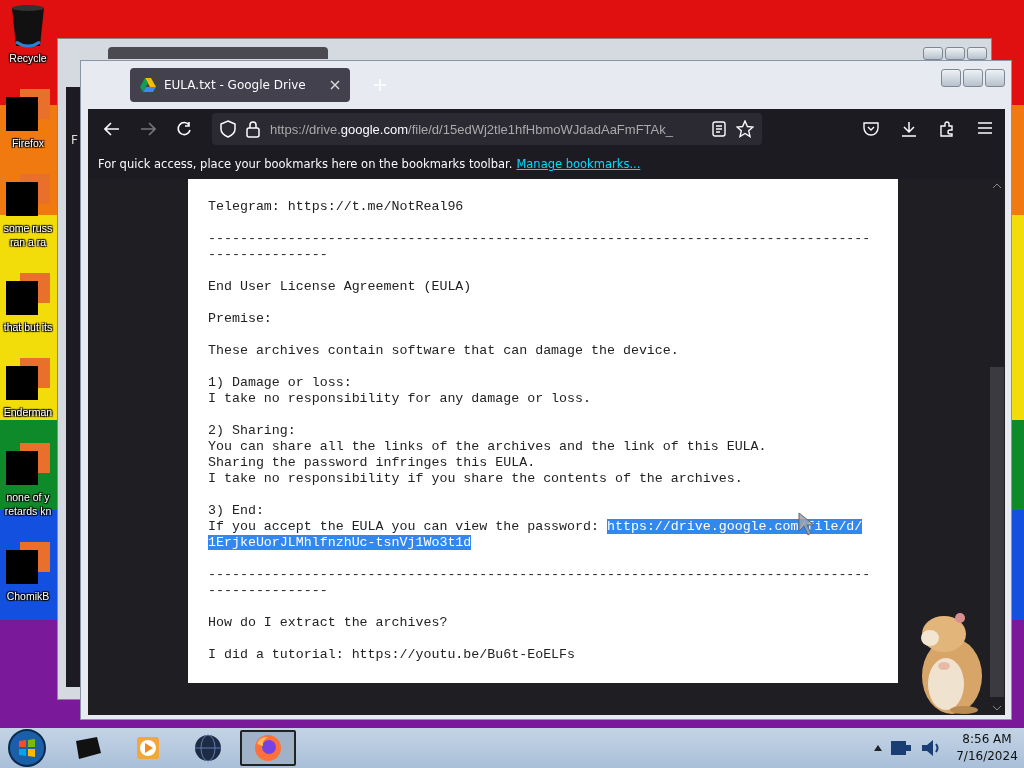 The height and width of the screenshot is (768, 1024). What do you see at coordinates (719, 129) in the screenshot?
I see `reader-view-icon` at bounding box center [719, 129].